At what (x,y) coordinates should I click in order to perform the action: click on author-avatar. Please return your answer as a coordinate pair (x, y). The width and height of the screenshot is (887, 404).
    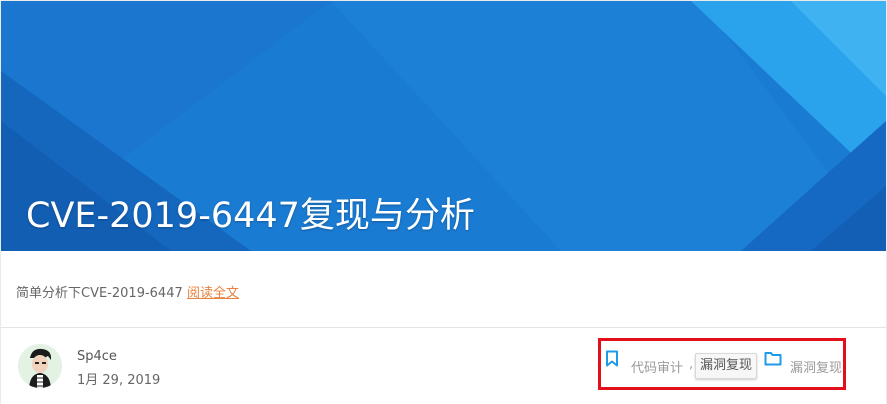
    Looking at the image, I should click on (40, 366).